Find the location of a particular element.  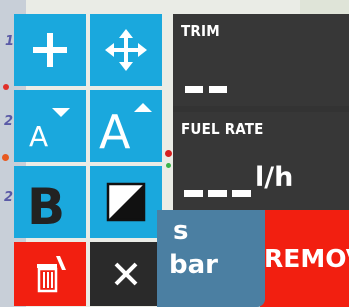

remove-button-label: REMOVE is located at coordinates (306, 258).